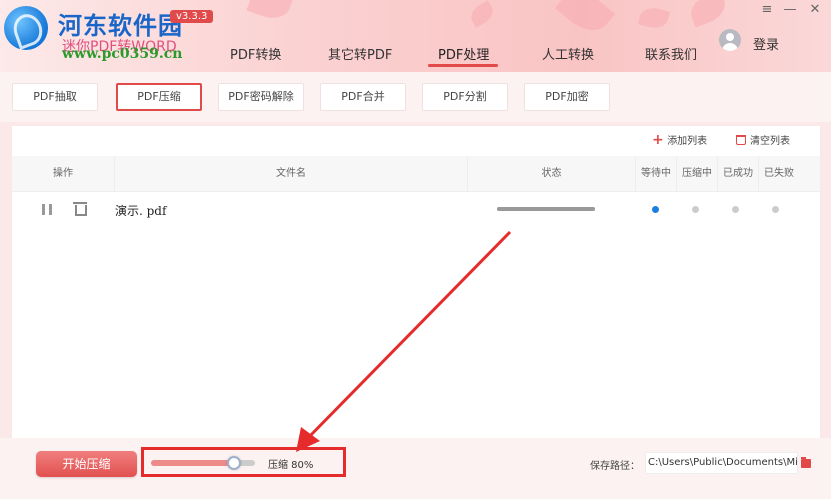  I want to click on col-header-waiting: 等待中, so click(656, 173).